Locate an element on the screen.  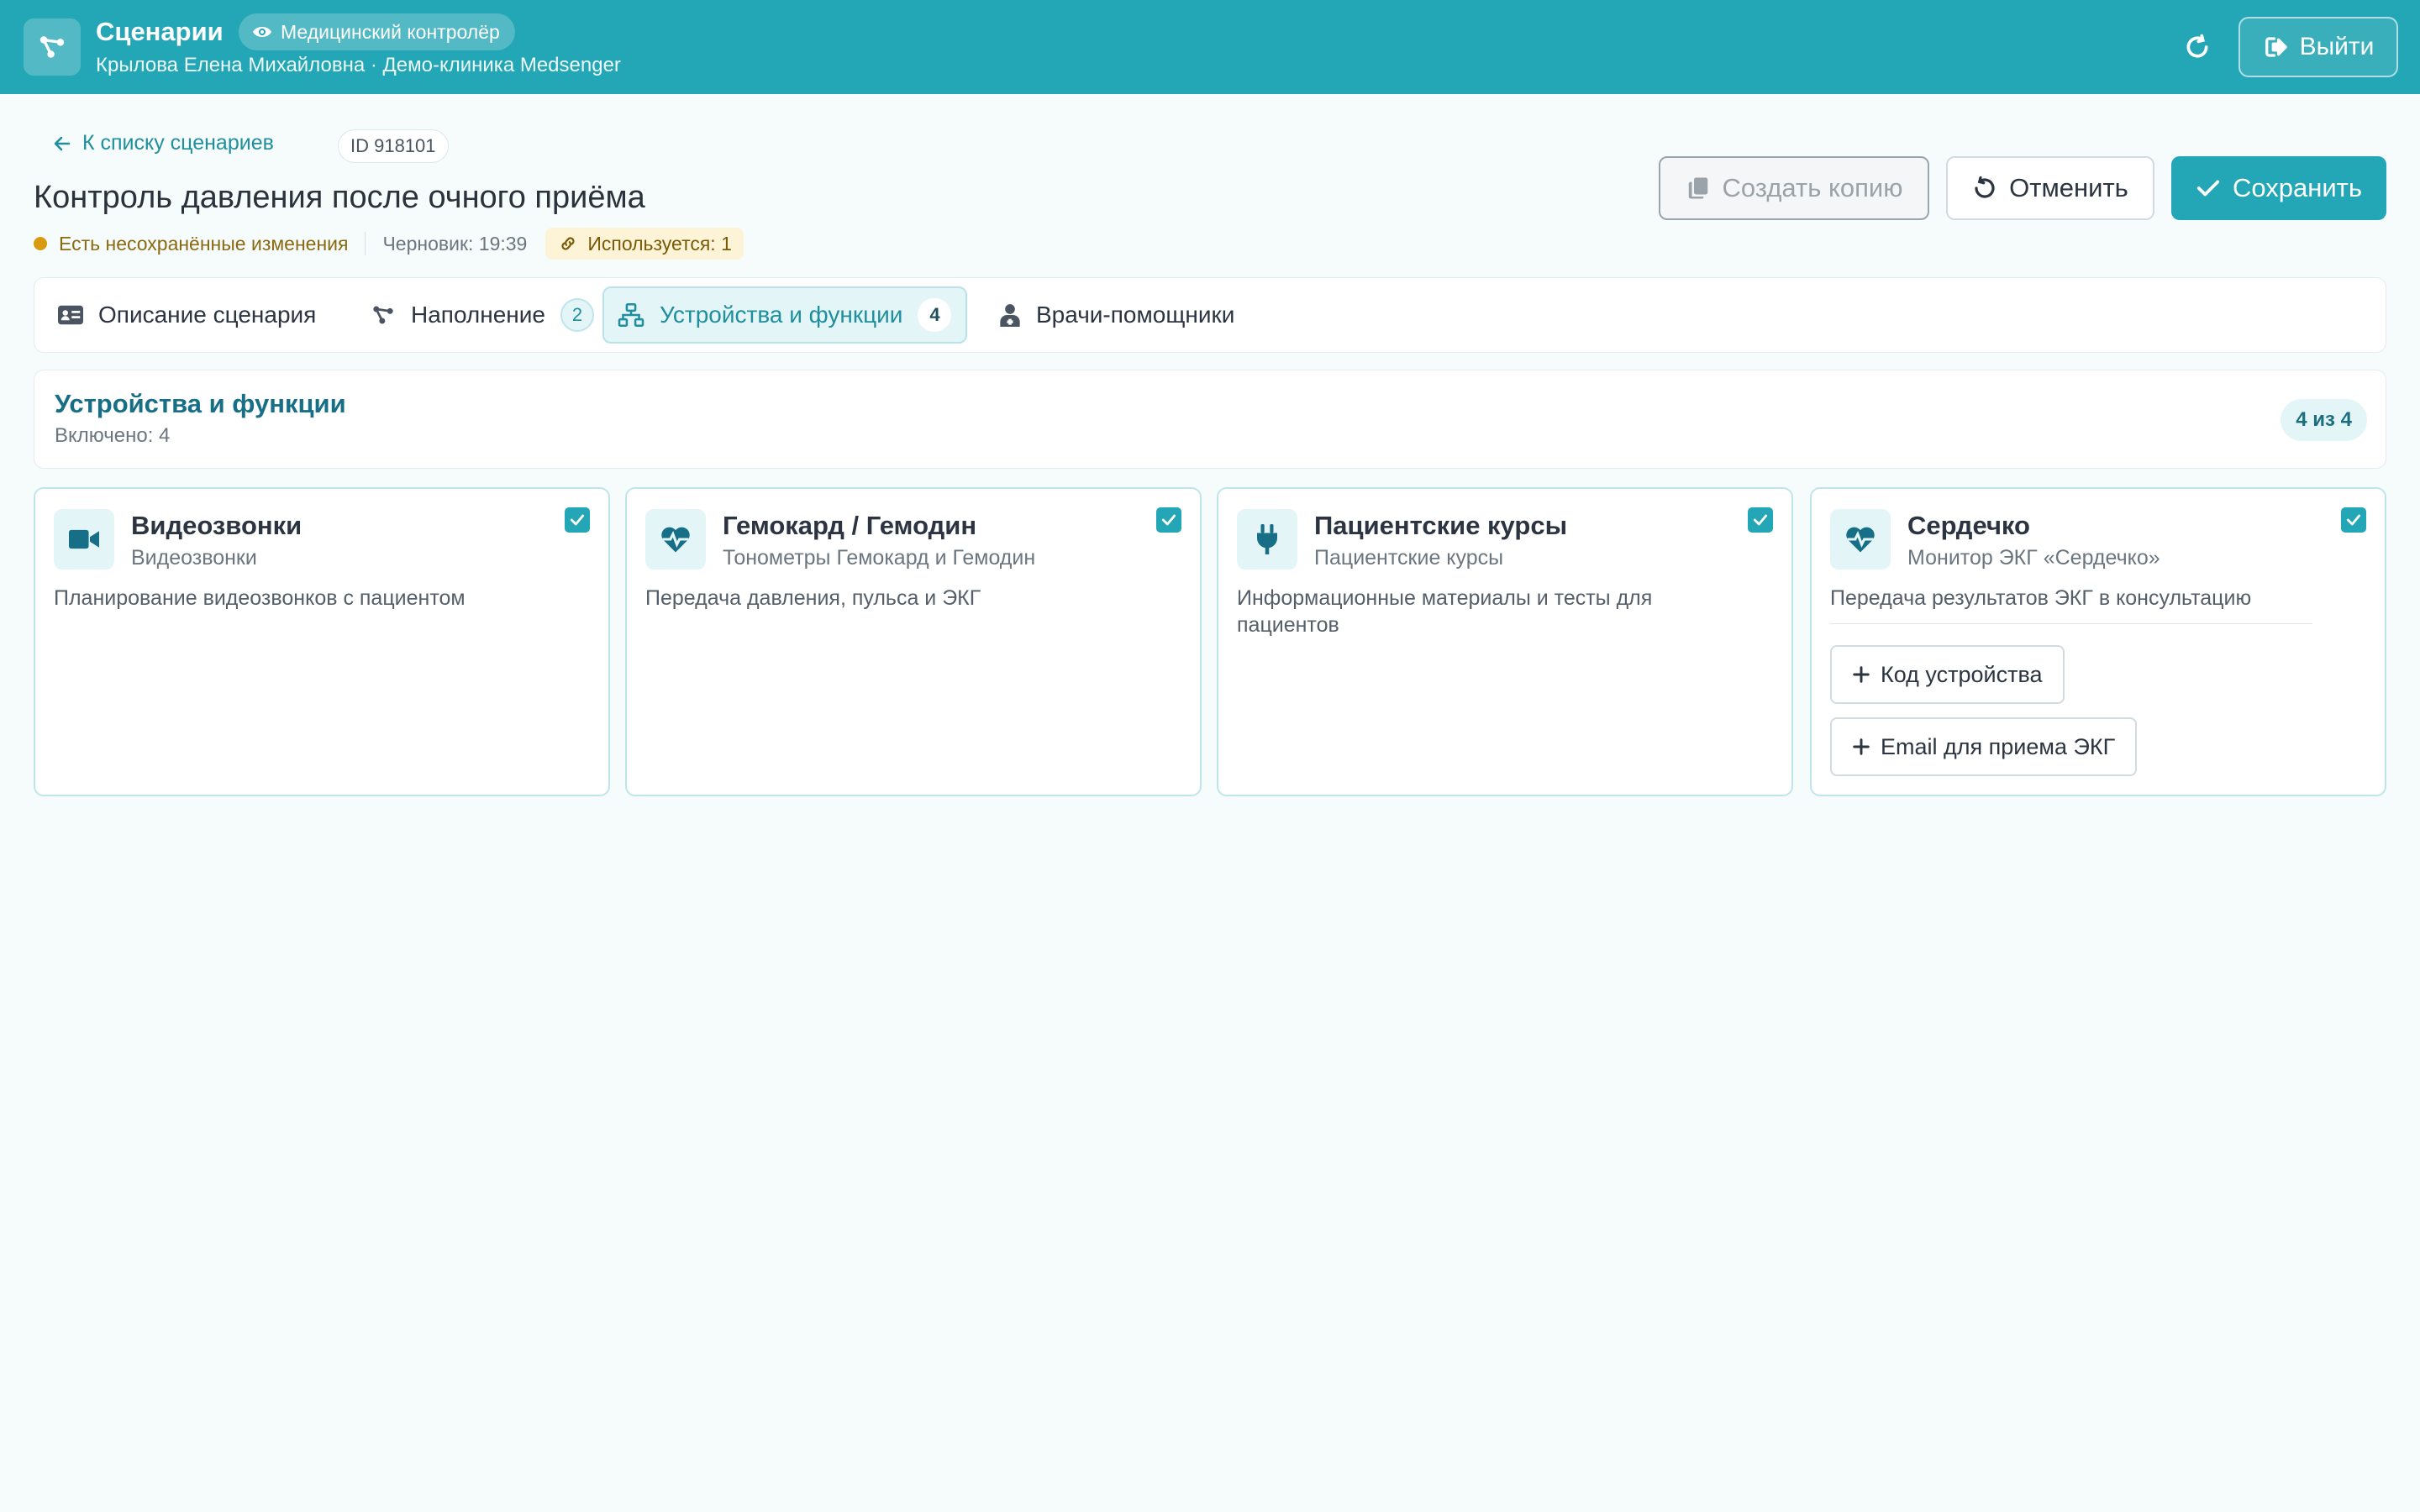
refresh-button is located at coordinates (2197, 47).